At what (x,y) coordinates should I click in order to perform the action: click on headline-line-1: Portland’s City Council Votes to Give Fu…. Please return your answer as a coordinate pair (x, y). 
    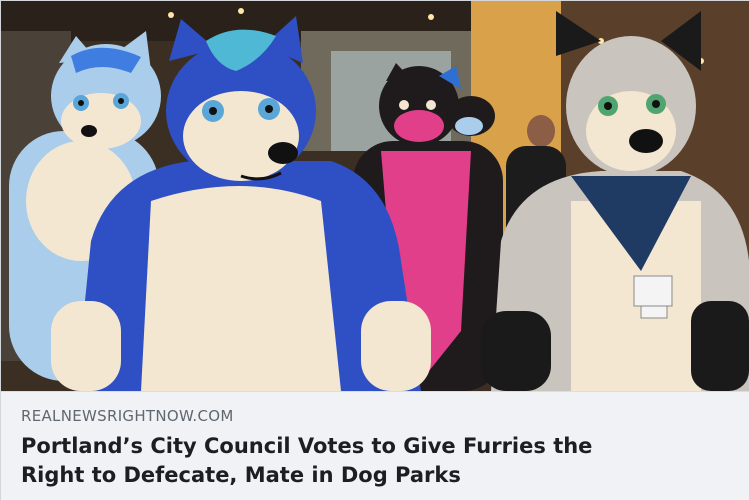
    Looking at the image, I should click on (307, 446).